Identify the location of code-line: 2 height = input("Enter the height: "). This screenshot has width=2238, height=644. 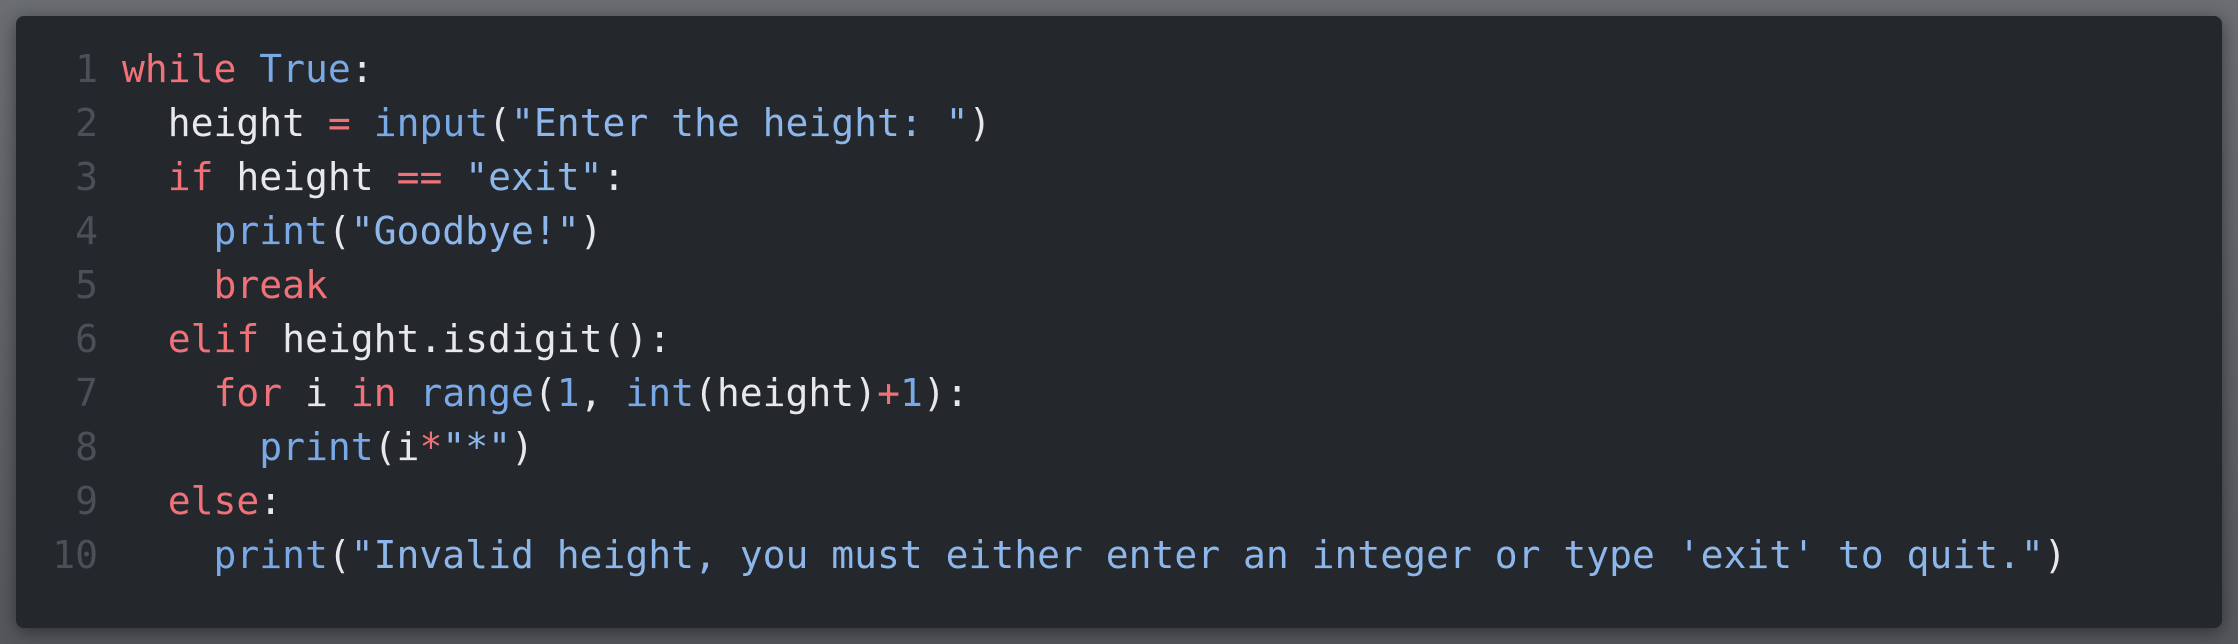
(1119, 123).